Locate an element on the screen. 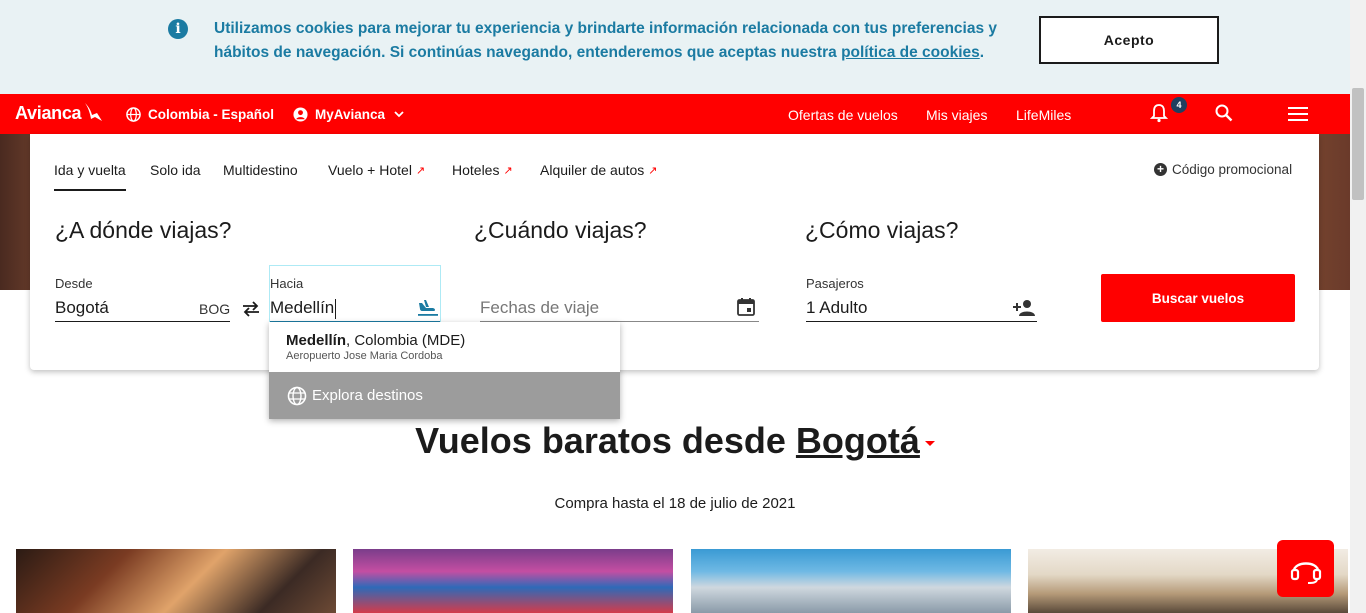  destination-value: Medellín is located at coordinates (302, 307).